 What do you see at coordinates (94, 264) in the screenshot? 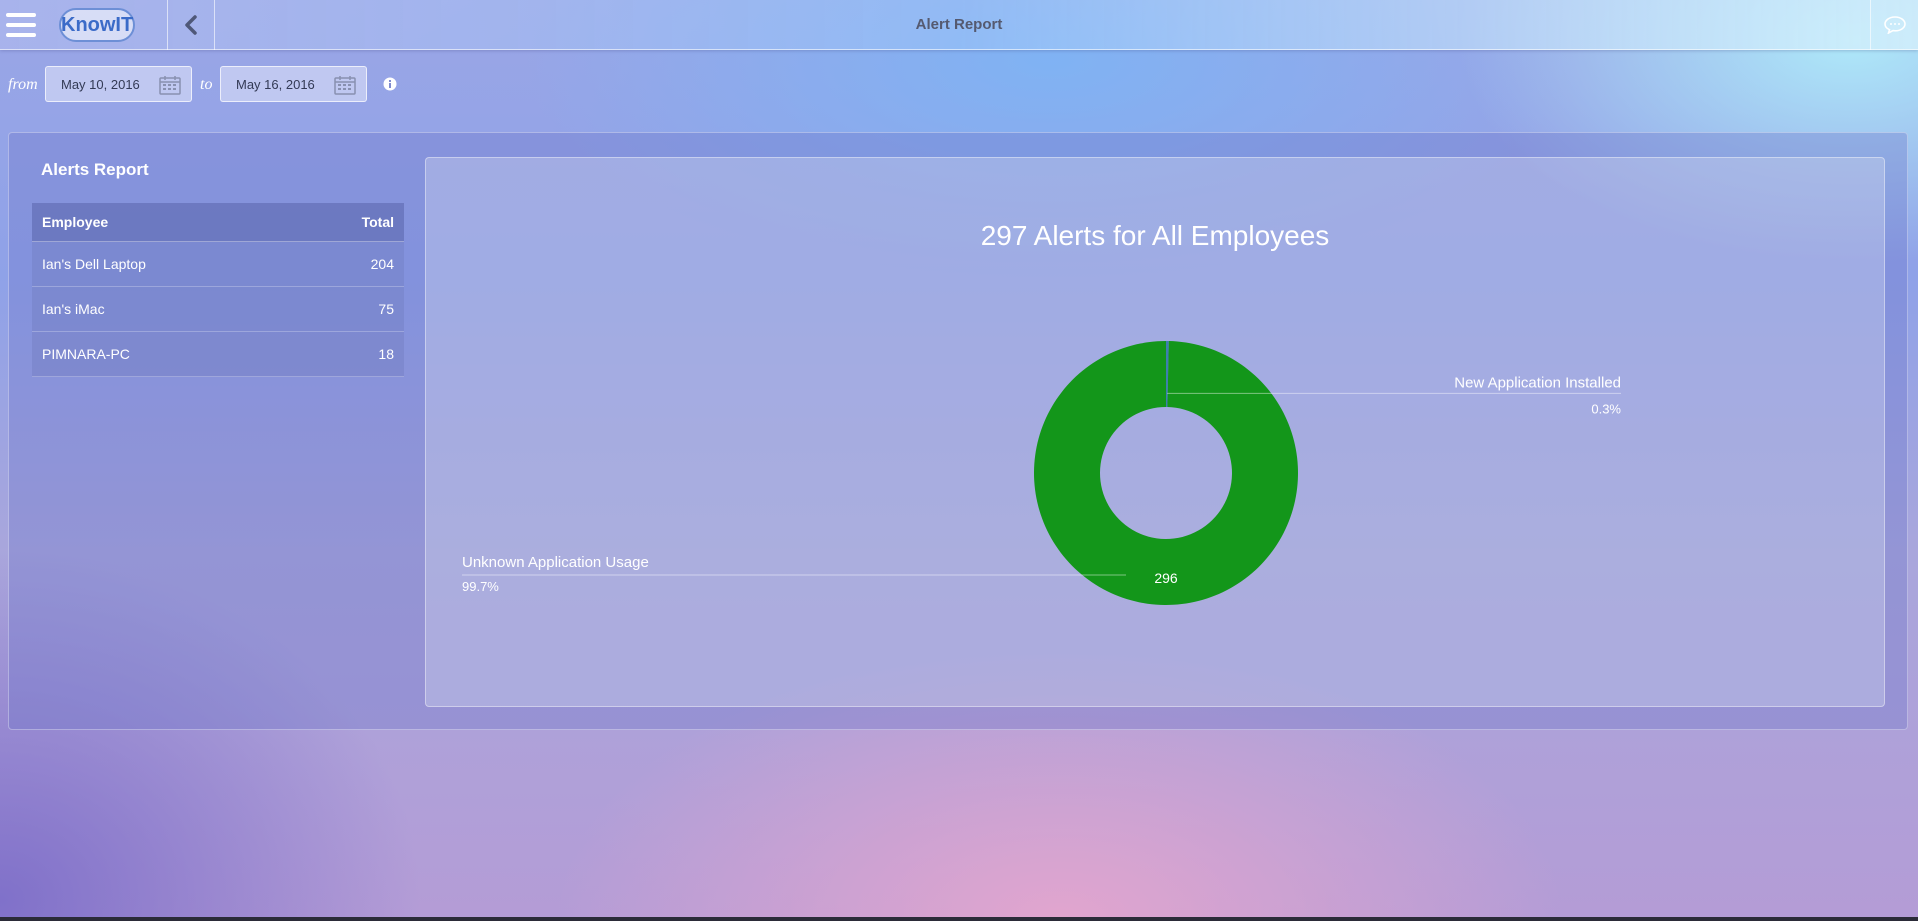
I see `employee-name: Ian's Dell Laptop` at bounding box center [94, 264].